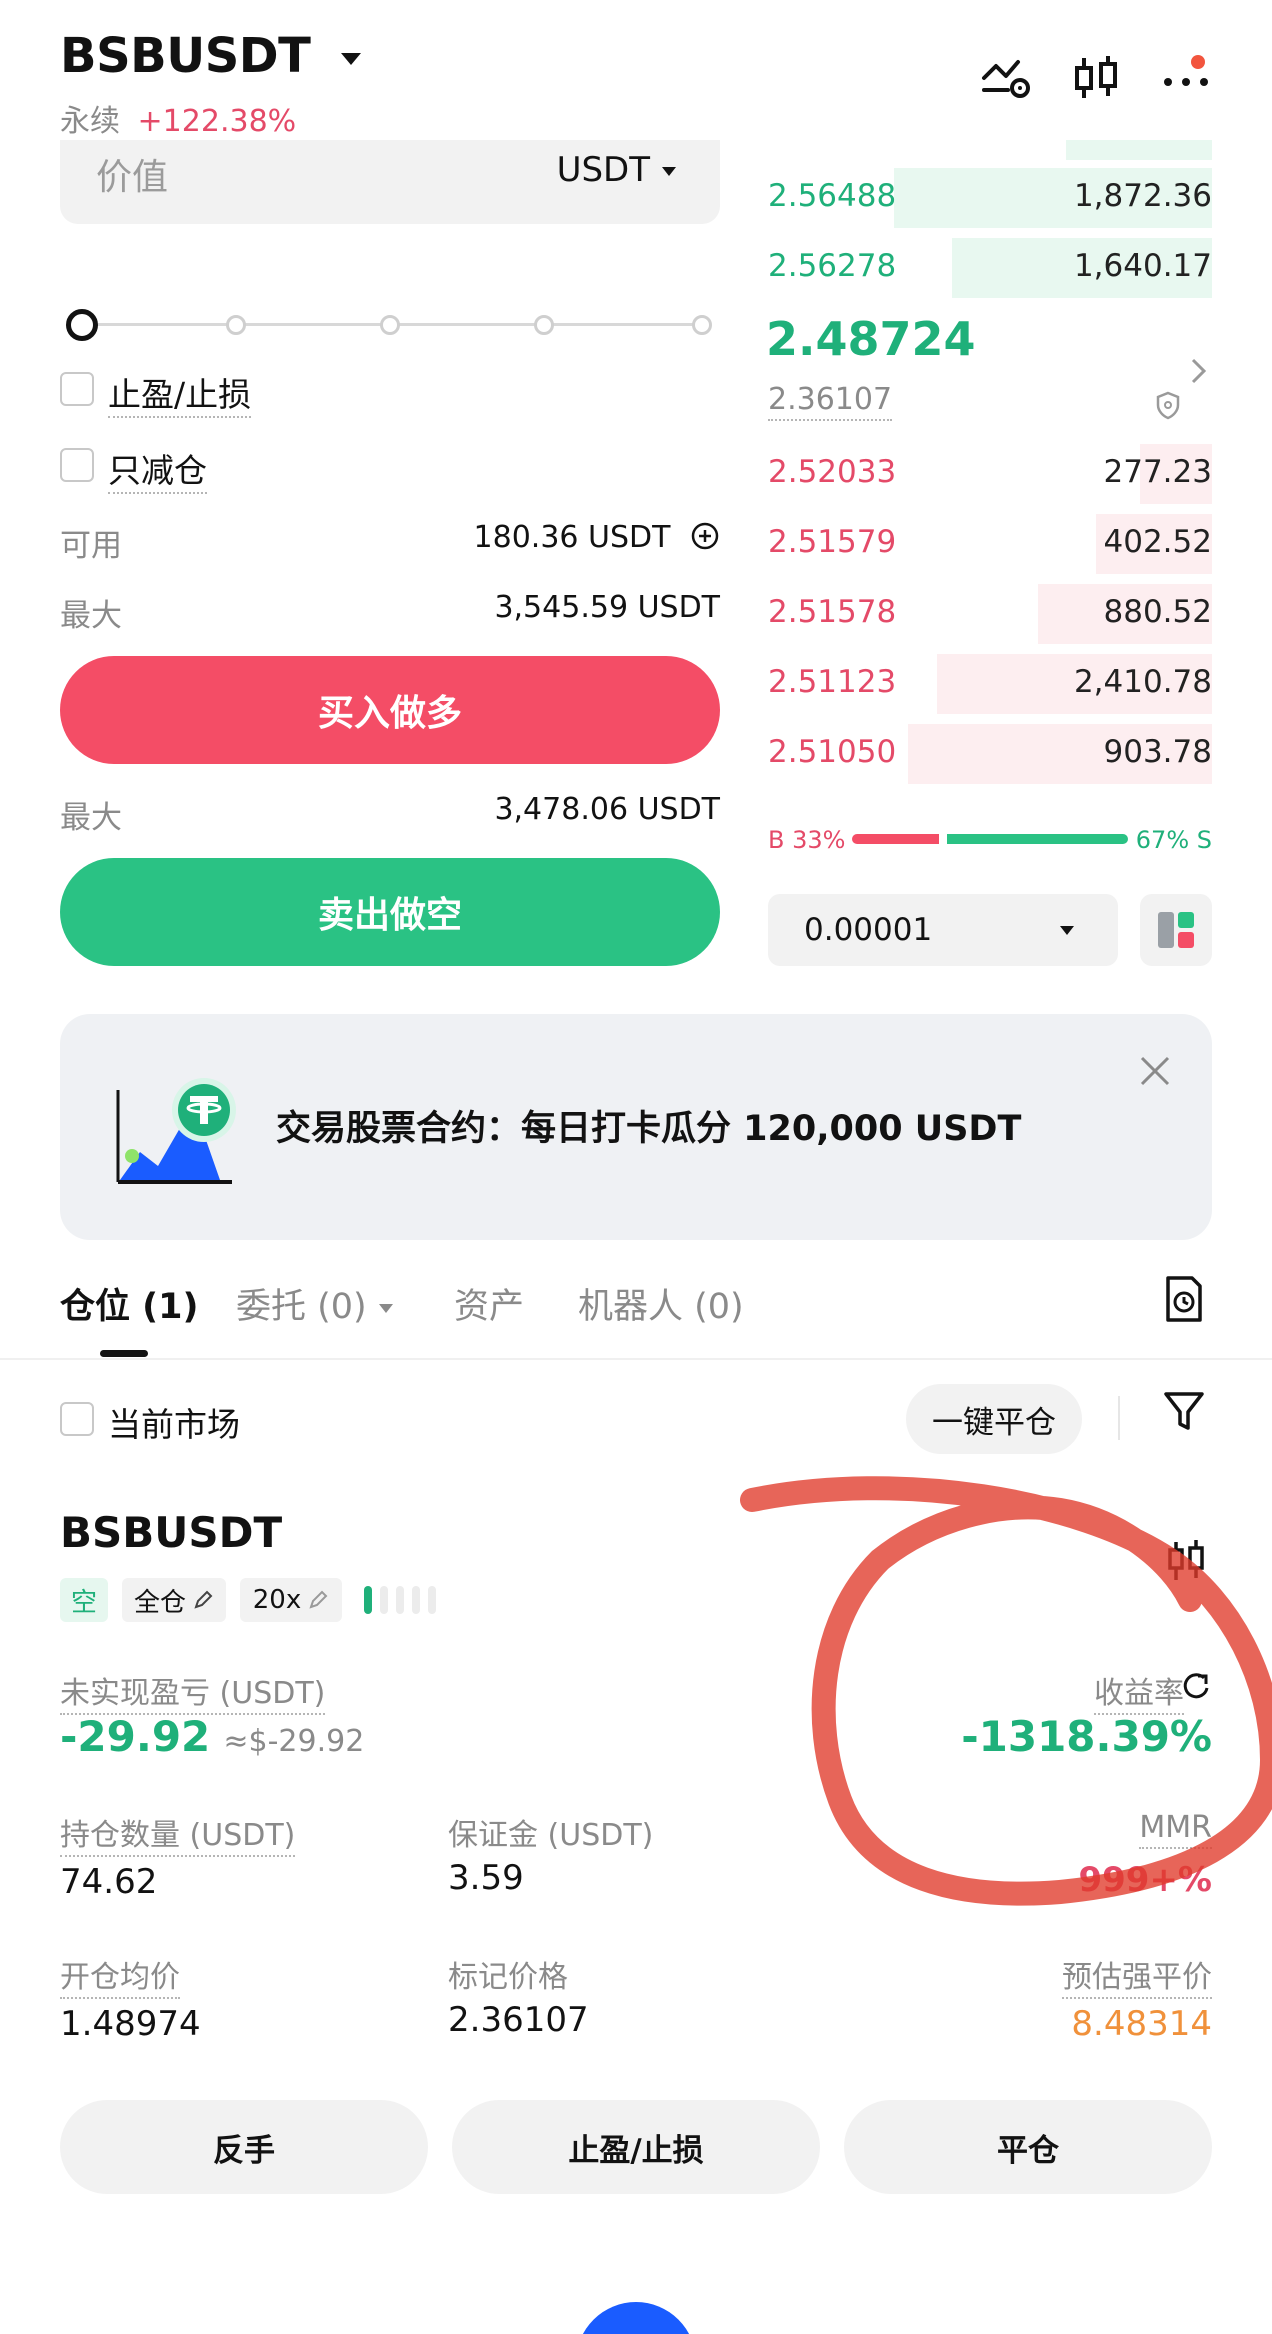  Describe the element at coordinates (832, 472) in the screenshot. I see `bid-price: 2.52033` at that location.